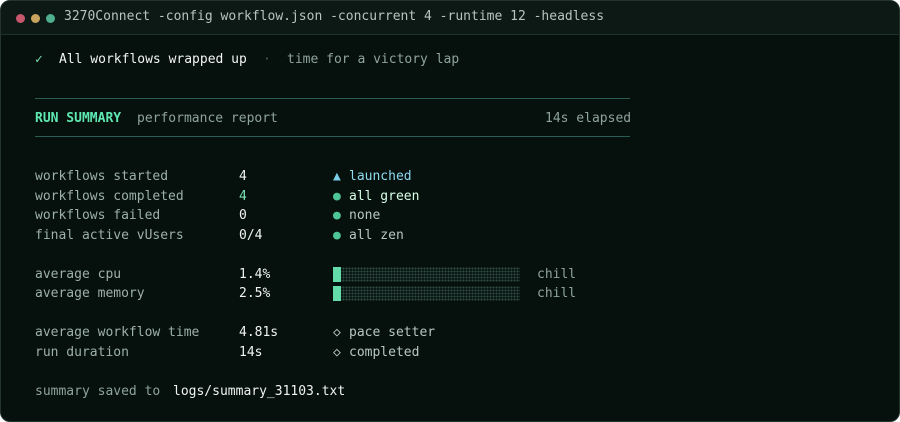 This screenshot has height=422, width=900. I want to click on timing-status: pace setter, so click(392, 332).